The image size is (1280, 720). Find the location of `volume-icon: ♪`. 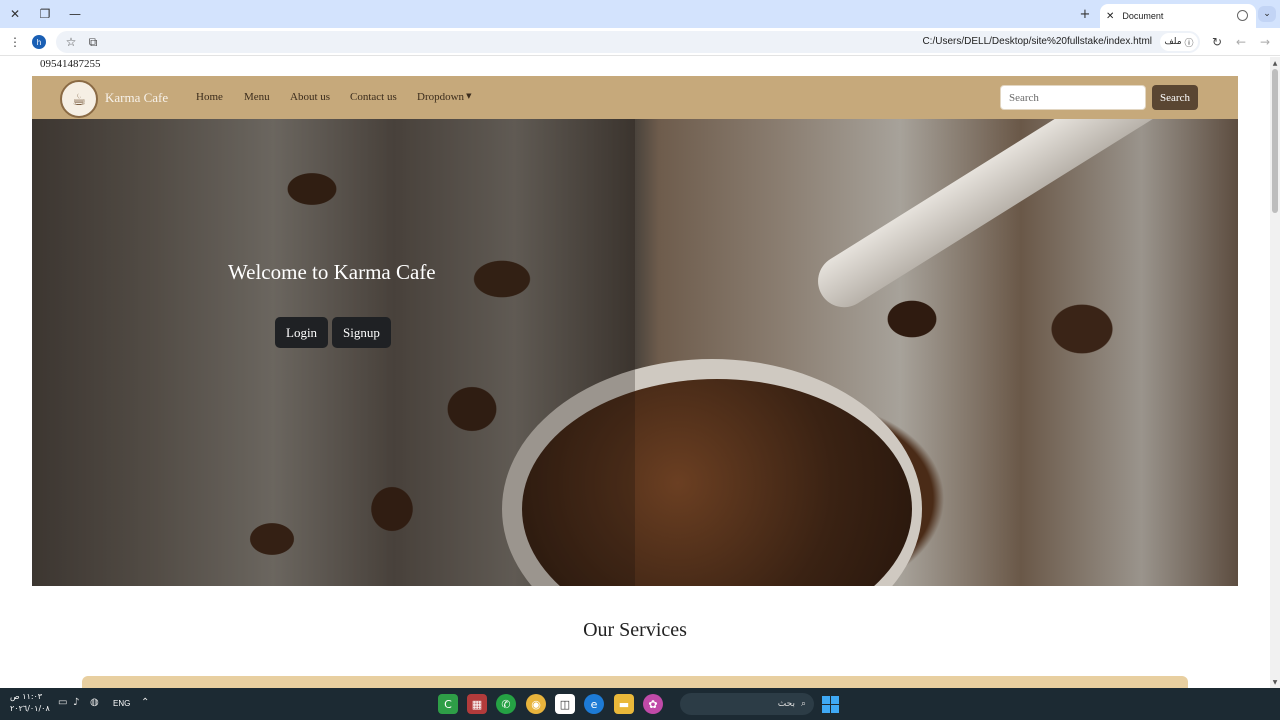

volume-icon: ♪ is located at coordinates (76, 702).